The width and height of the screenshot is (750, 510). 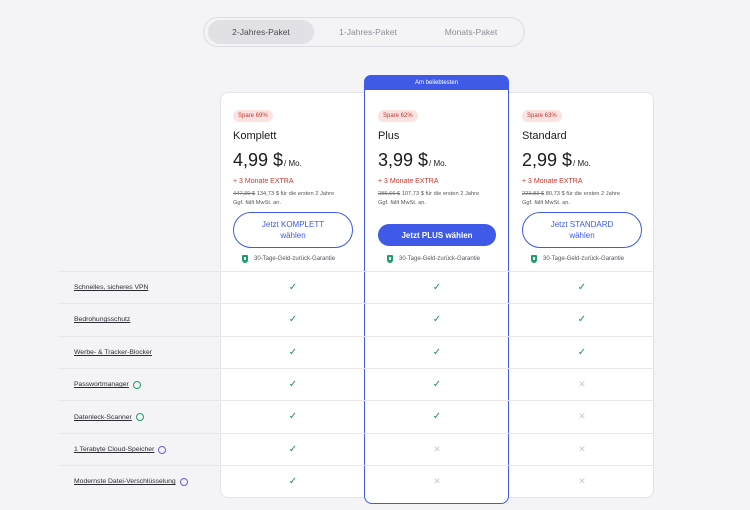 What do you see at coordinates (398, 116) in the screenshot?
I see `savings-badge: Spare 62%` at bounding box center [398, 116].